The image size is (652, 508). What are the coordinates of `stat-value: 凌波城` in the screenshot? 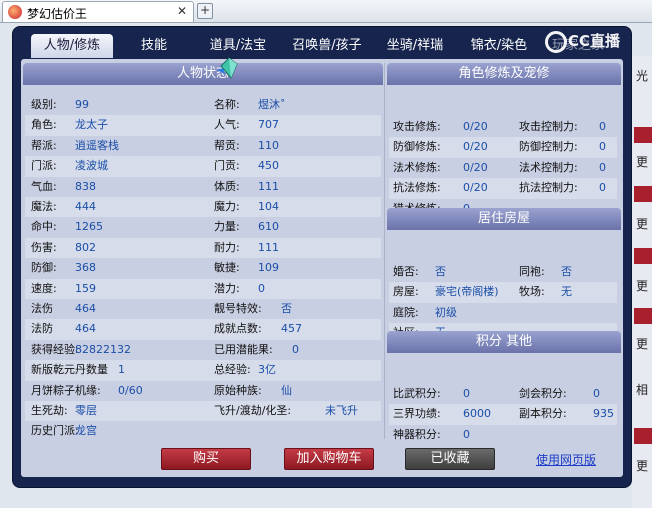 It's located at (91, 166).